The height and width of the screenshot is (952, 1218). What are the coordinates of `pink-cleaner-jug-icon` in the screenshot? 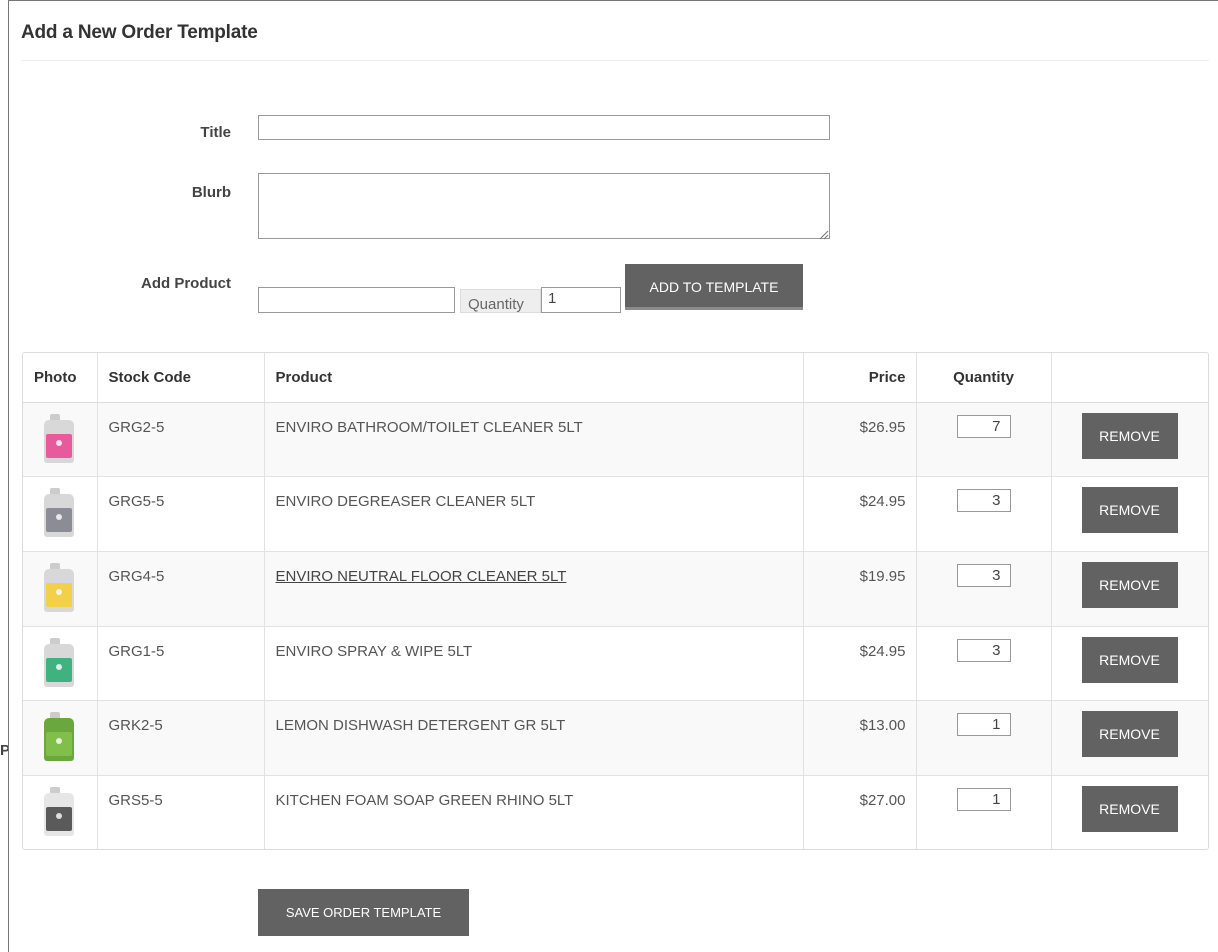 It's located at (58, 439).